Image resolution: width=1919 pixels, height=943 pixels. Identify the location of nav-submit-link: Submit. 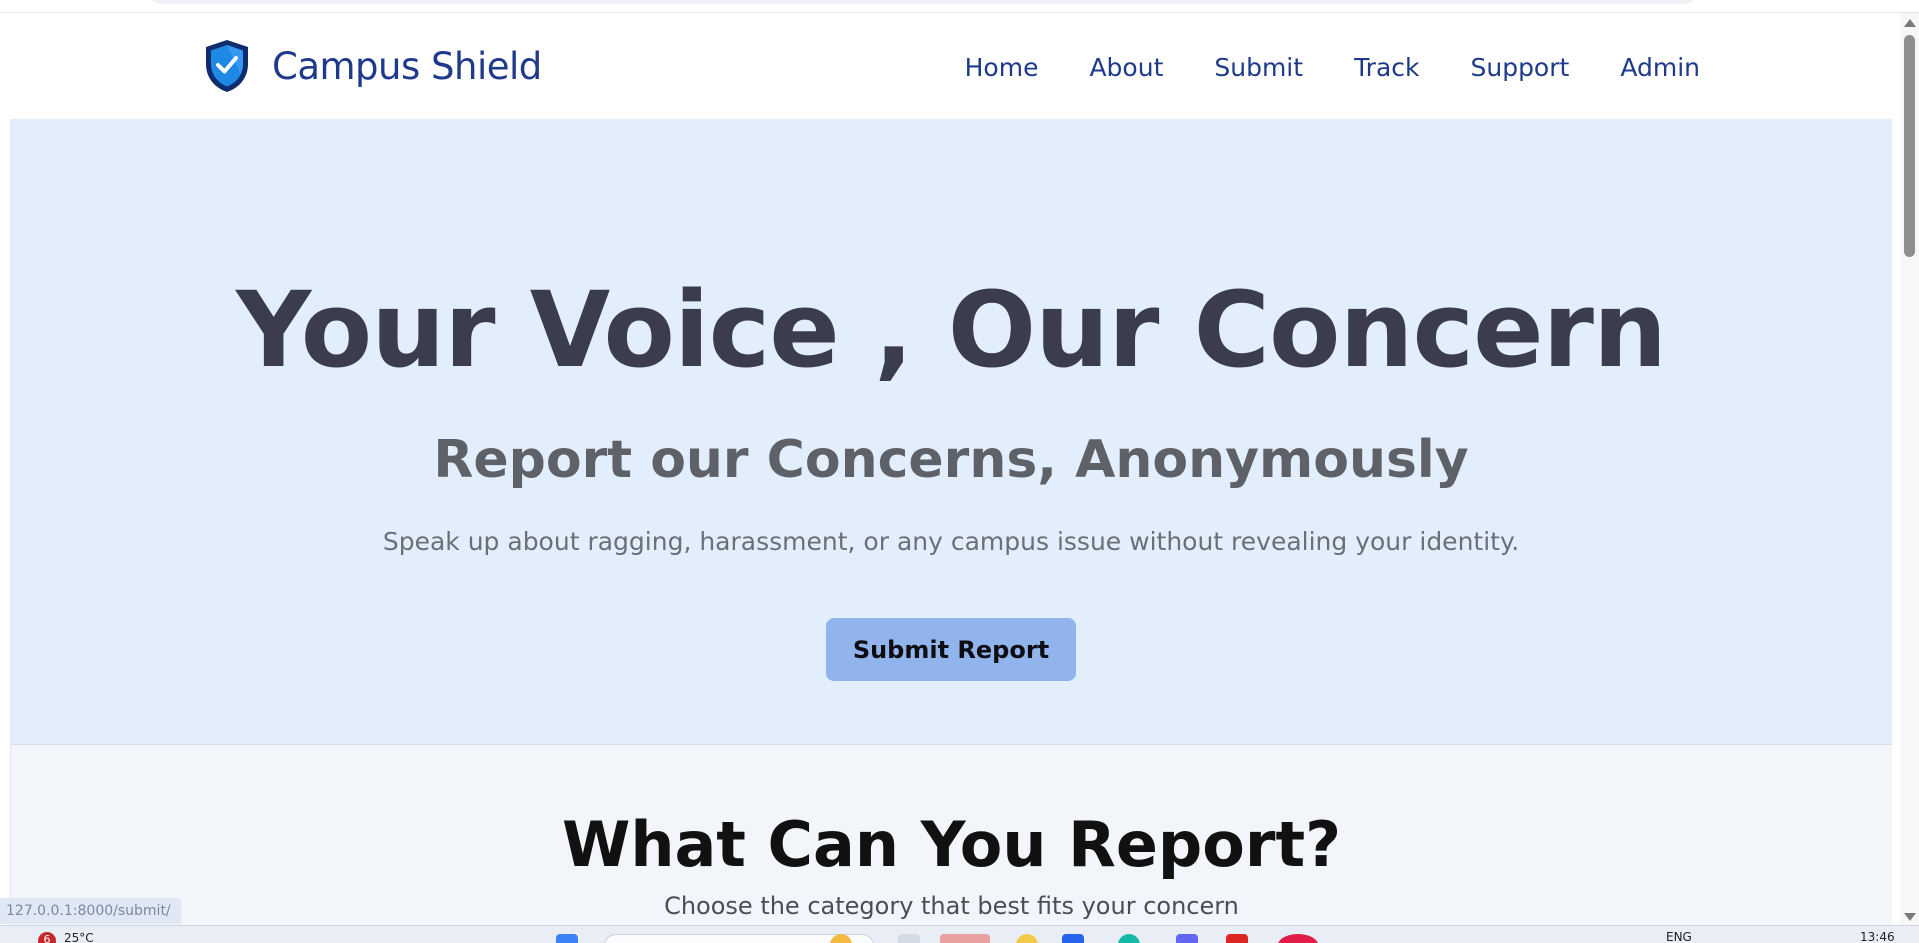
(1258, 67).